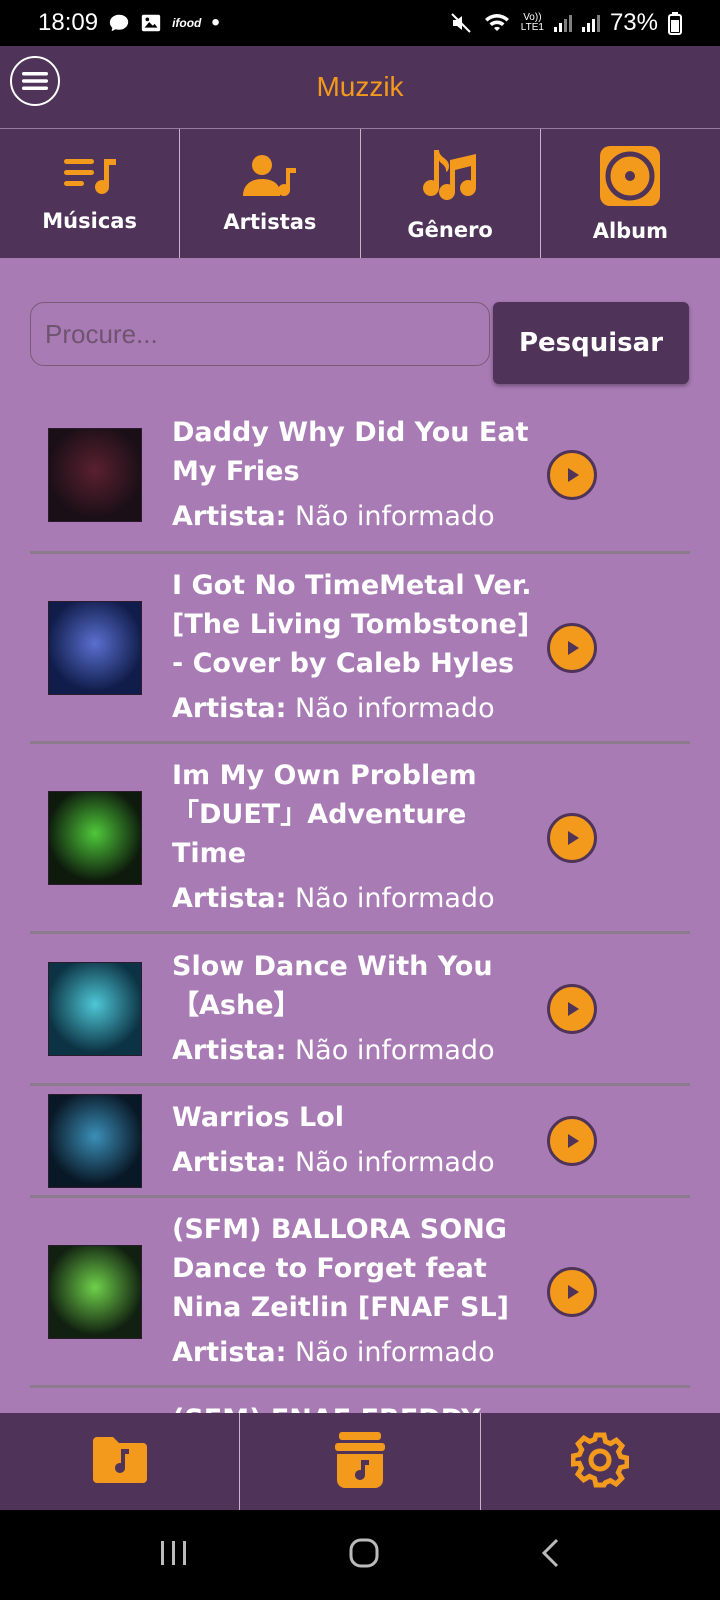 The image size is (720, 1600). I want to click on music-folder-icon, so click(120, 1462).